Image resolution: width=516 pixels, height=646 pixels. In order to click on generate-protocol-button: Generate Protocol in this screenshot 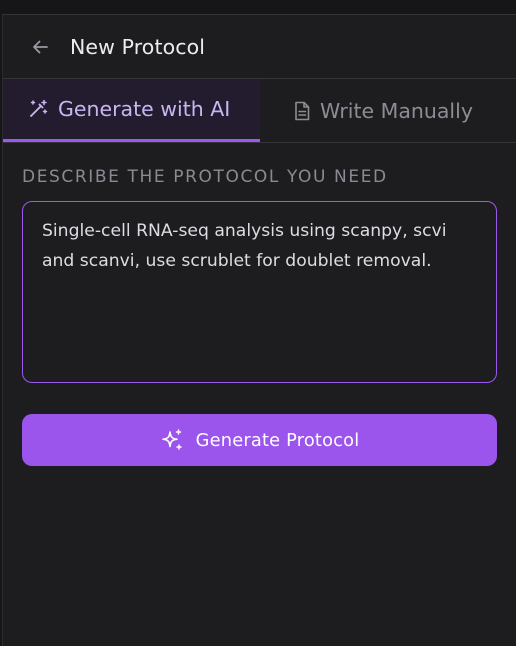, I will do `click(259, 440)`.